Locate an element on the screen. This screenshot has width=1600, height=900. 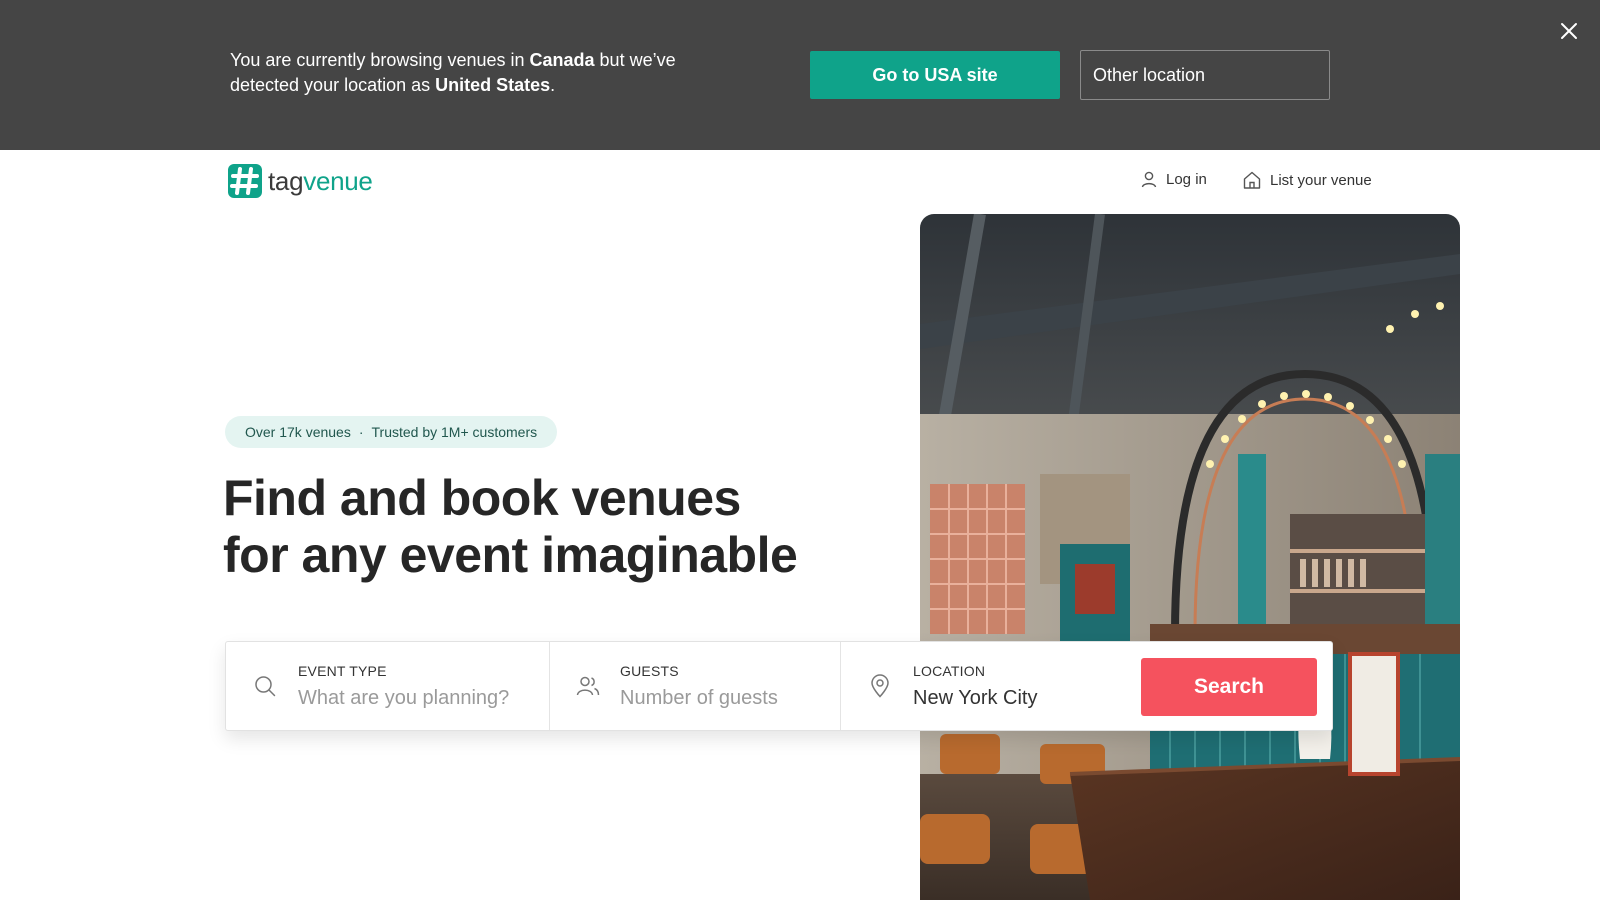
event-type-label: EVENT TYPE is located at coordinates (342, 670).